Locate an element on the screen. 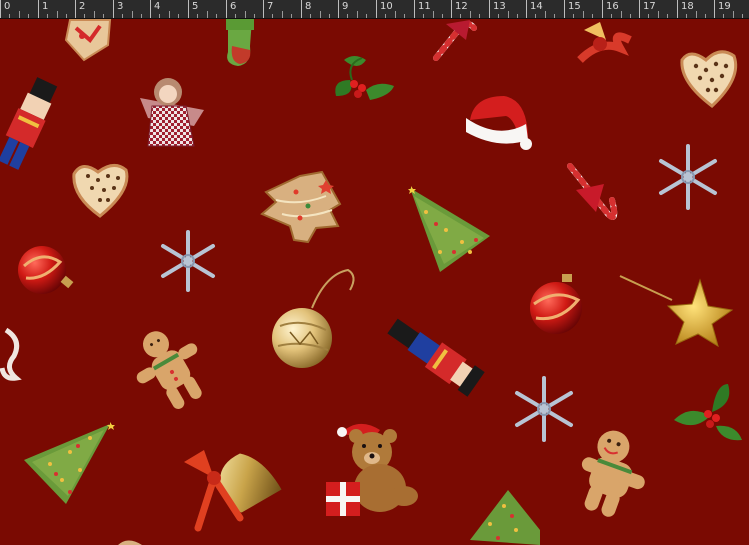 This screenshot has height=545, width=749. ruler-tick: 2 is located at coordinates (80, 9).